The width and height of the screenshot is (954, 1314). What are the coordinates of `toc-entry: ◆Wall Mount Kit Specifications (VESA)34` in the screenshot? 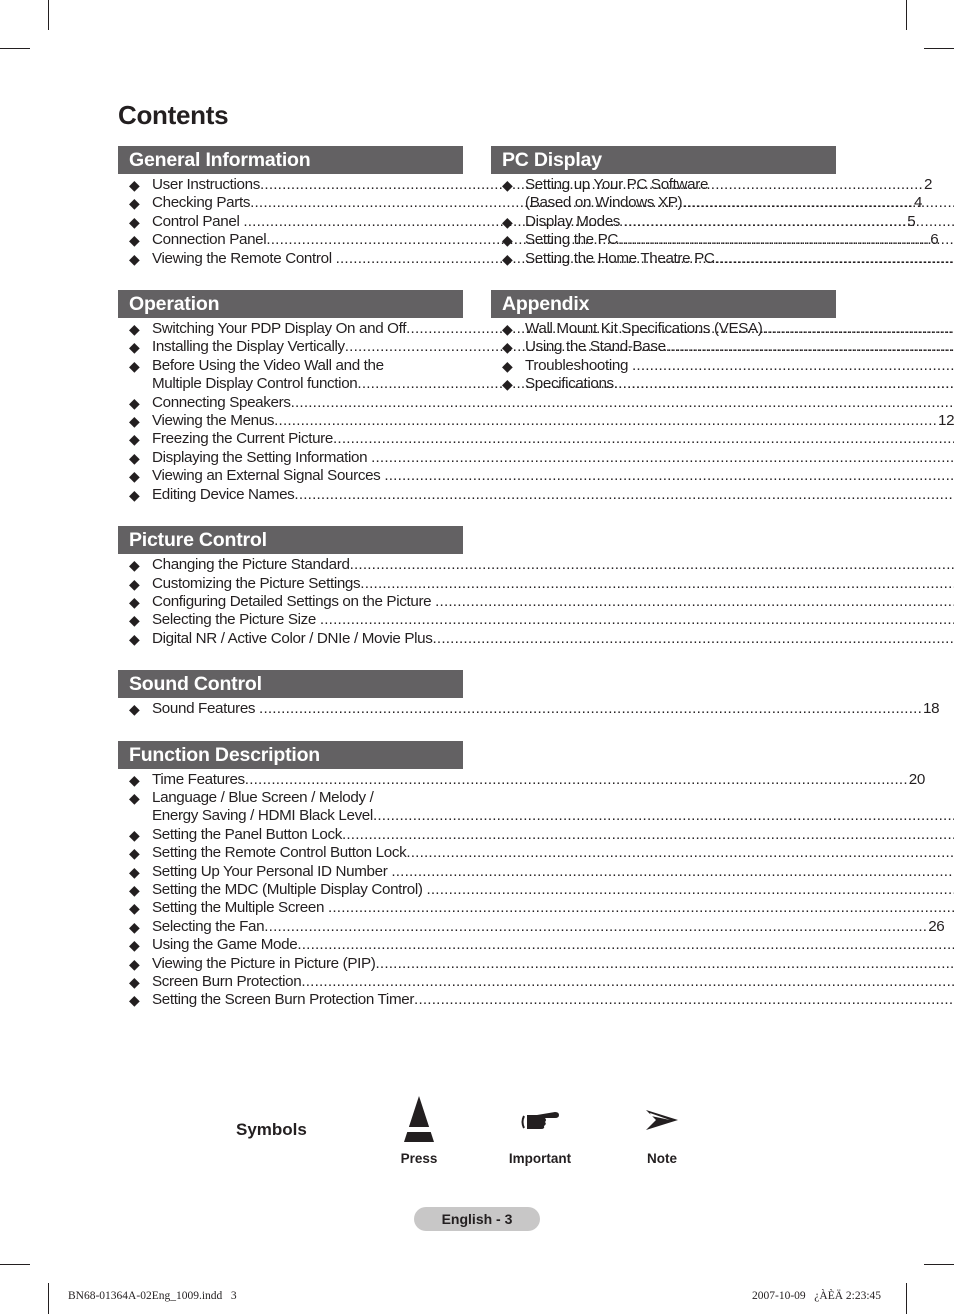 It's located at (663, 329).